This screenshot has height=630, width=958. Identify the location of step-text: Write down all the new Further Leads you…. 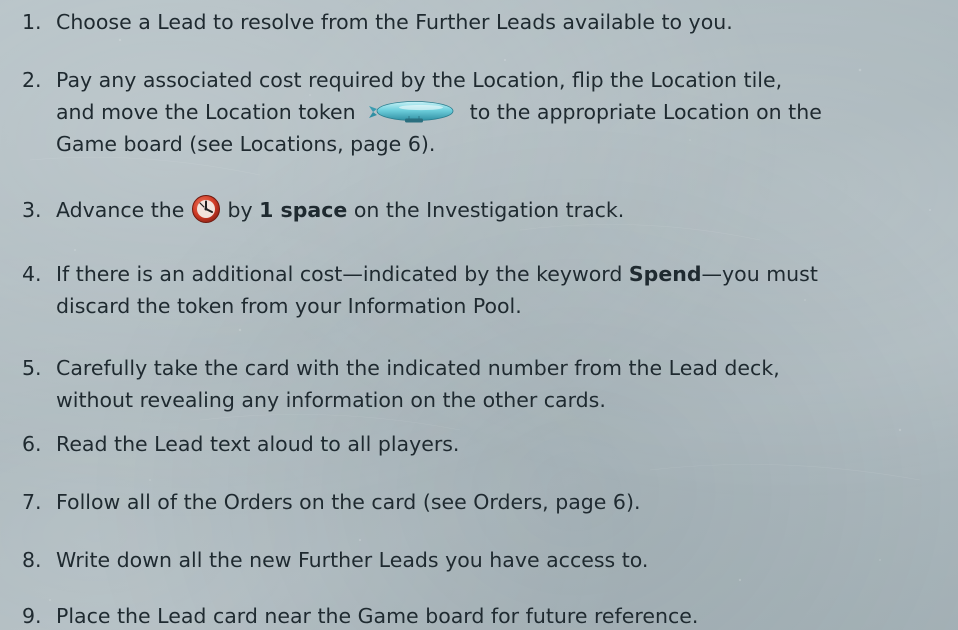
(352, 560).